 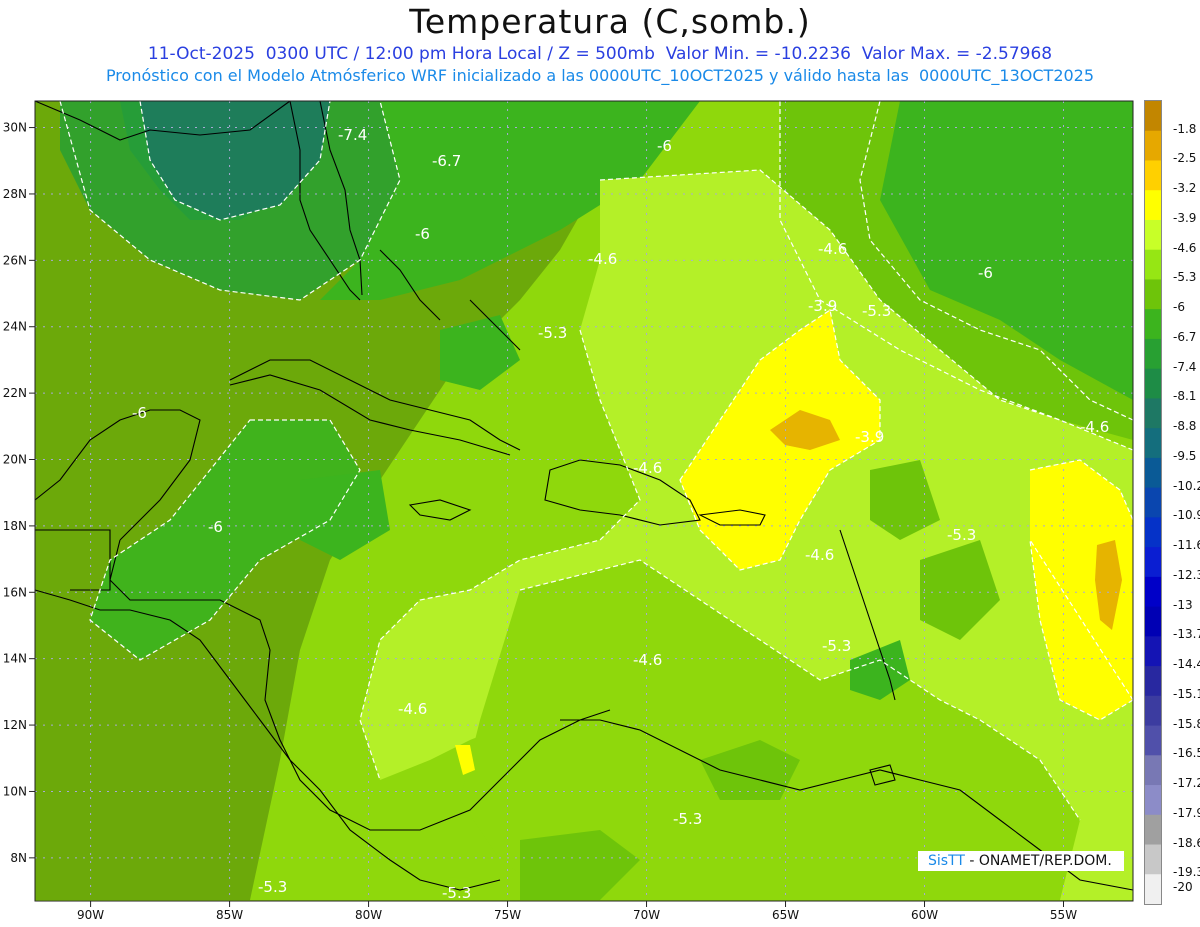 What do you see at coordinates (1186, 812) in the screenshot?
I see `colorbar-tick-label: -17.9` at bounding box center [1186, 812].